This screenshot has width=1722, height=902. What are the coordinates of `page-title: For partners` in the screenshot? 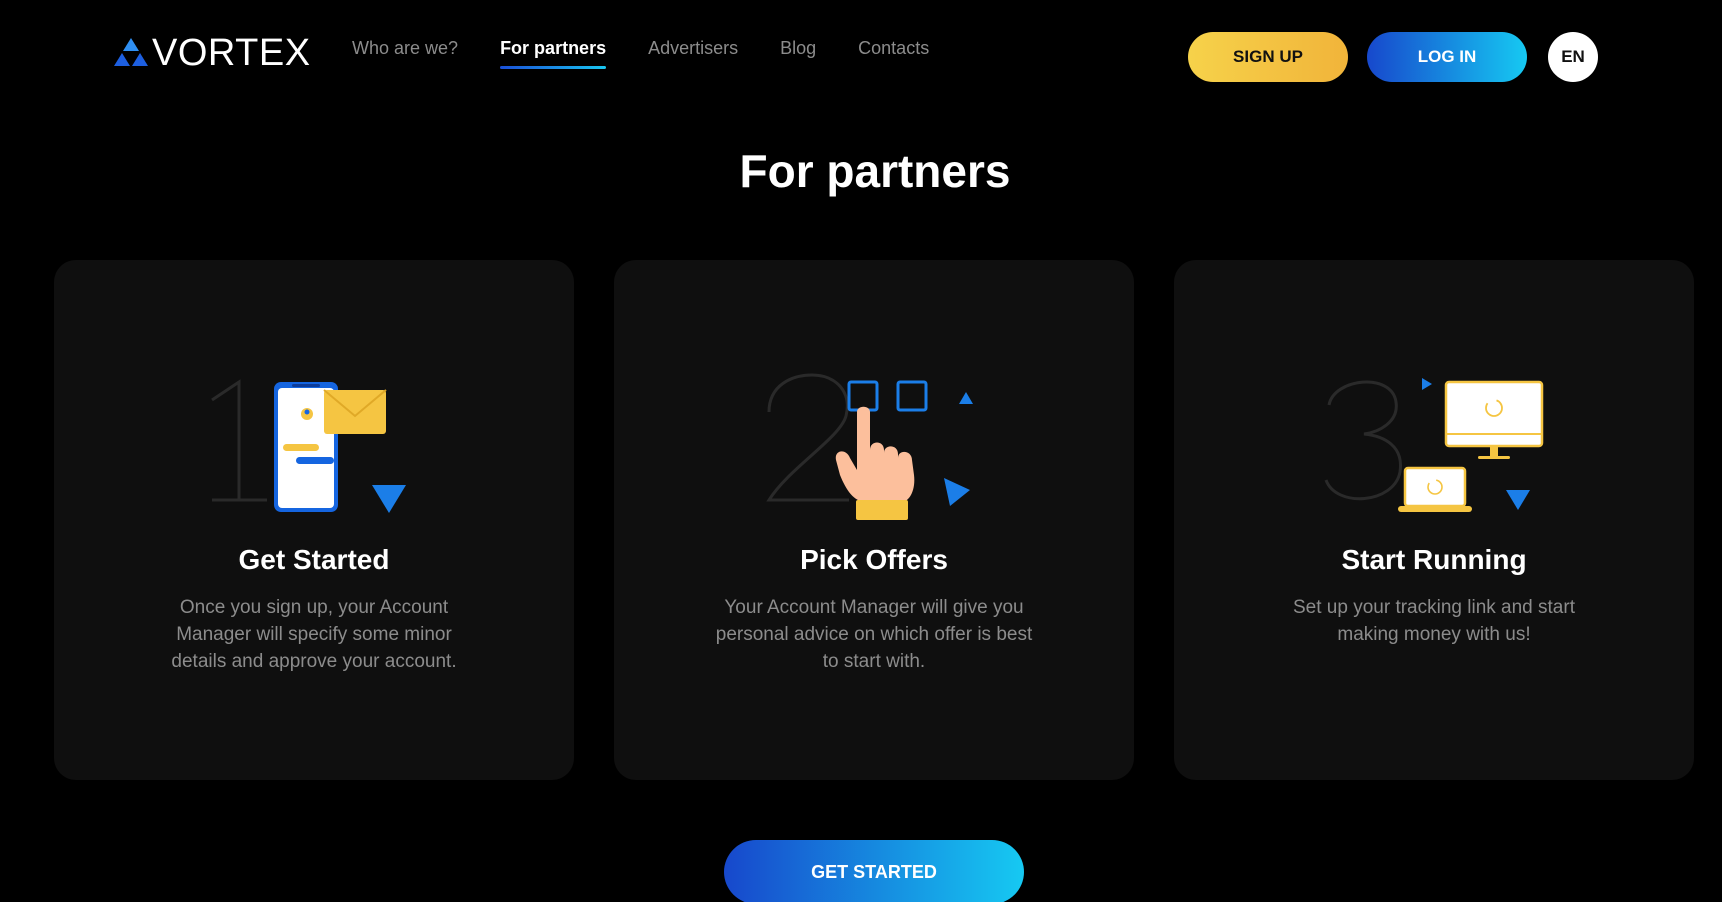 It's located at (875, 171).